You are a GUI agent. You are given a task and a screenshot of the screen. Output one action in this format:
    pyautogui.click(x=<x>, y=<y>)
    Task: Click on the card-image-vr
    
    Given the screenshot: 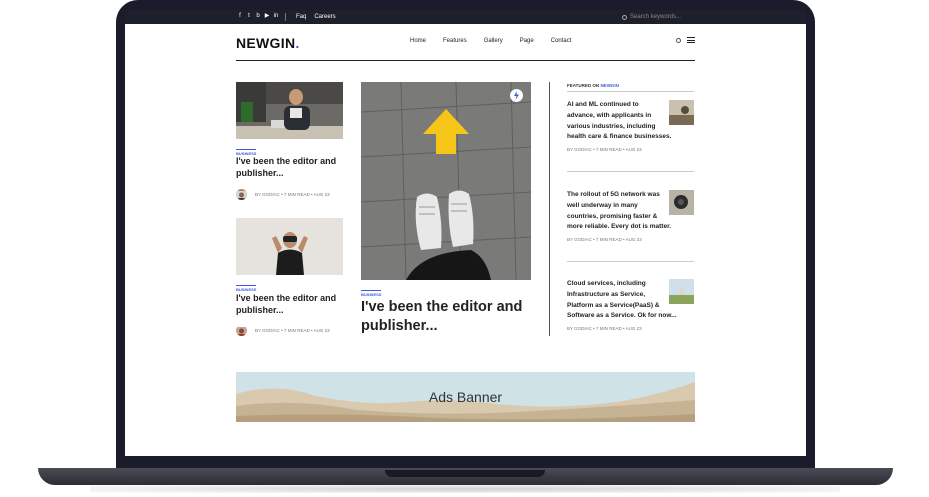 What is the action you would take?
    pyautogui.click(x=289, y=246)
    